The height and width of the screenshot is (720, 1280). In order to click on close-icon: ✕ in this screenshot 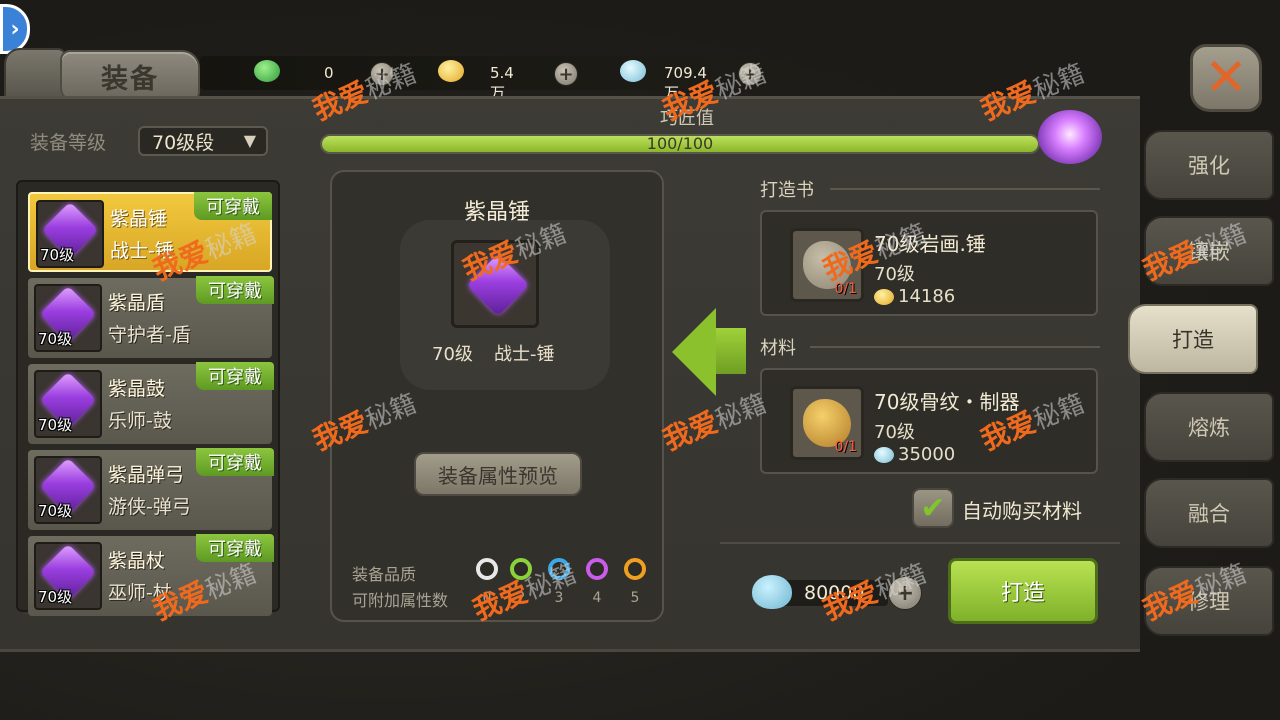, I will do `click(1226, 78)`.